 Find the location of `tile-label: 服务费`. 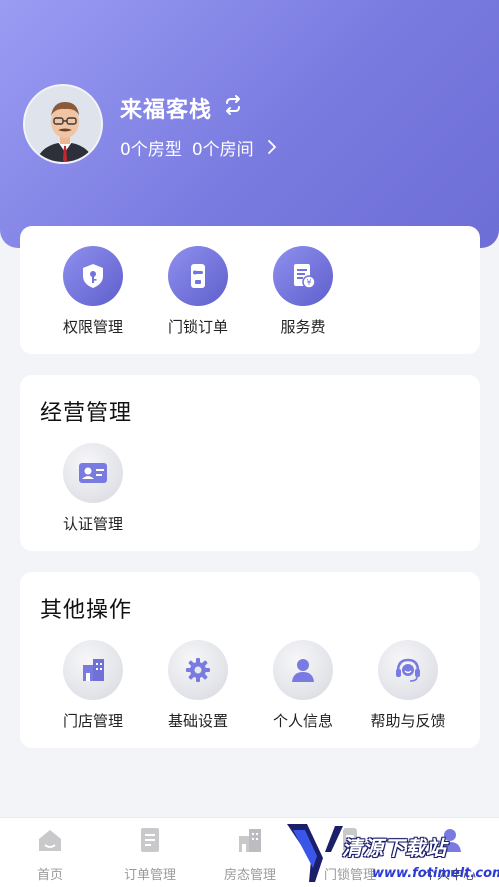

tile-label: 服务费 is located at coordinates (303, 327).